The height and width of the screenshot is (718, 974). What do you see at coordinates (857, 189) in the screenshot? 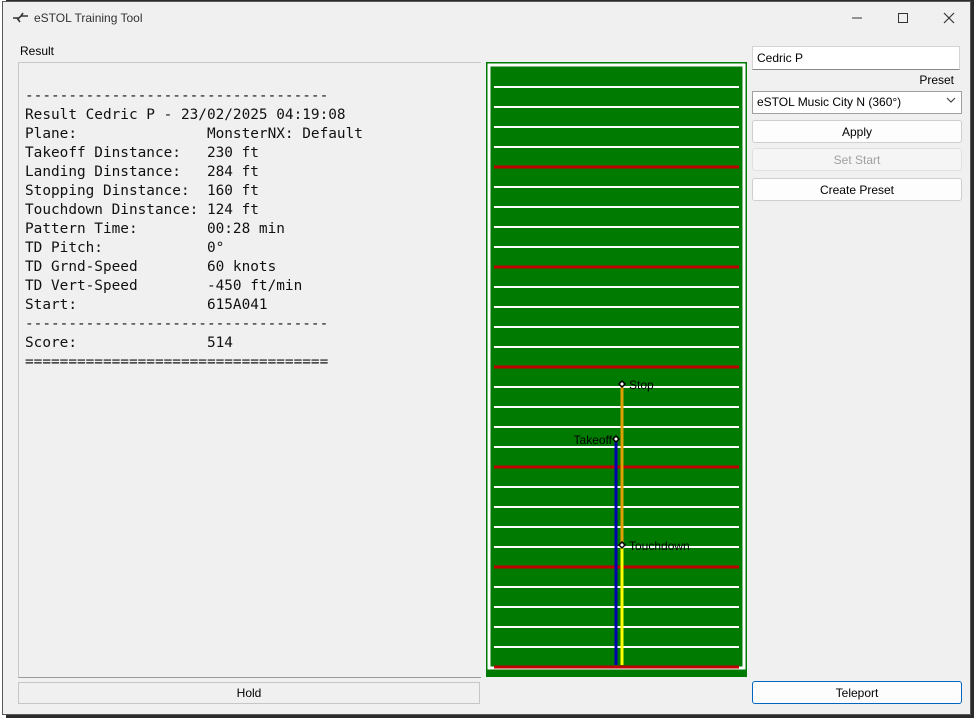
I see `create-preset-button: Create Preset` at bounding box center [857, 189].